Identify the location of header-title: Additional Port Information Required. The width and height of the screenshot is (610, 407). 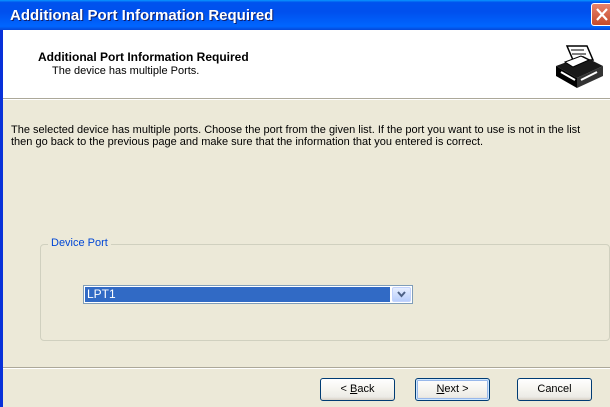
(143, 57).